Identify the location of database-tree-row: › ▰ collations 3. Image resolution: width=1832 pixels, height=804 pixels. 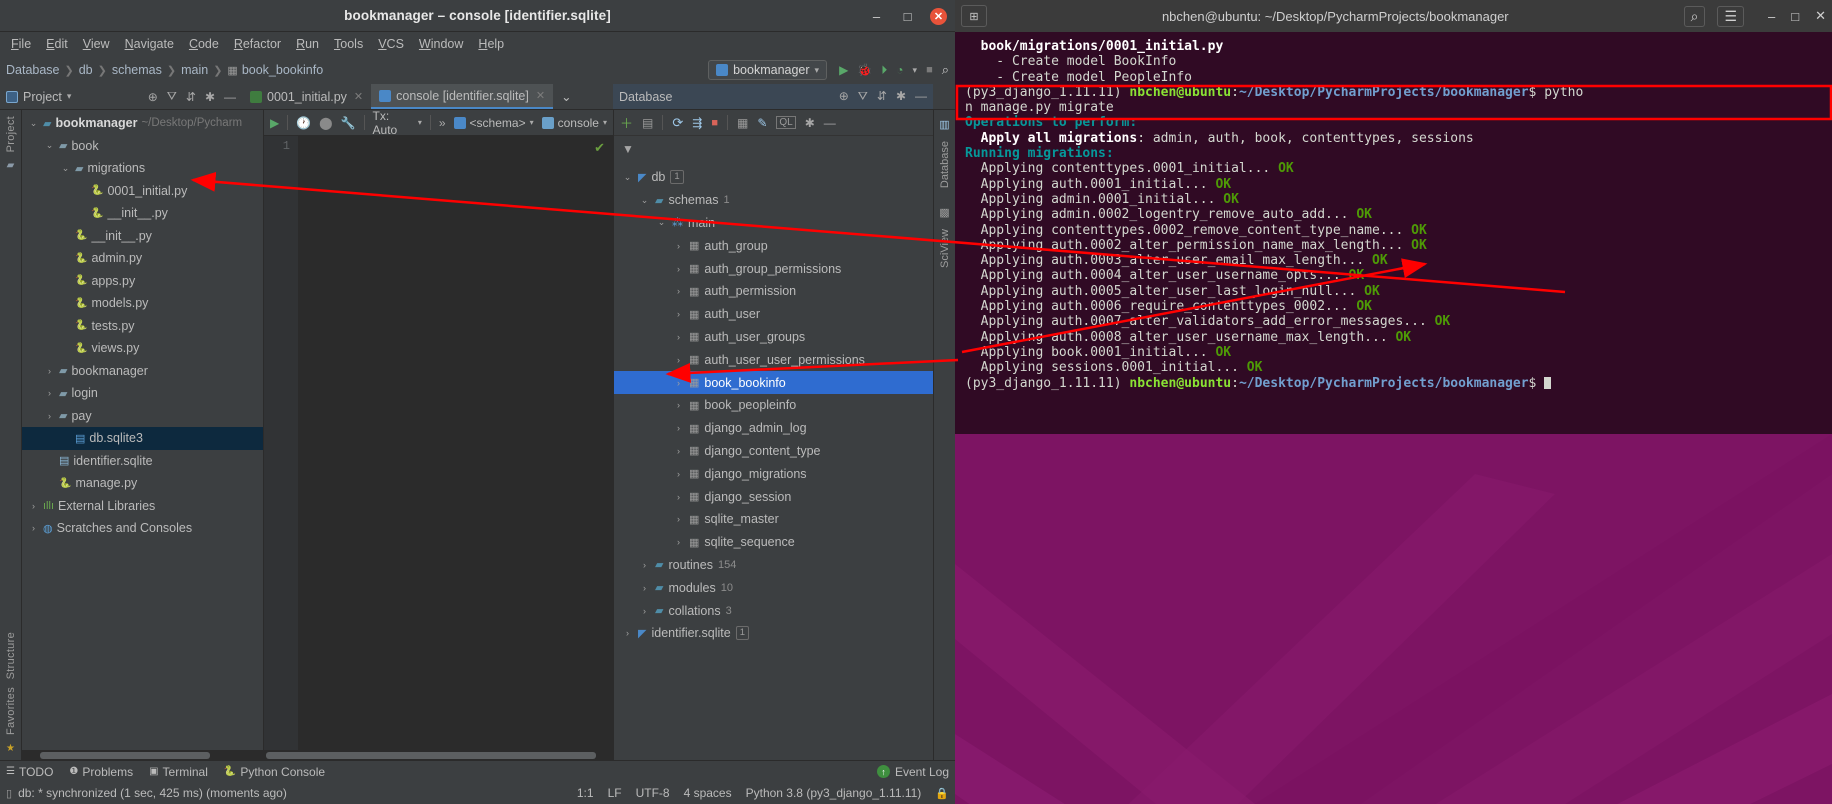
(773, 610).